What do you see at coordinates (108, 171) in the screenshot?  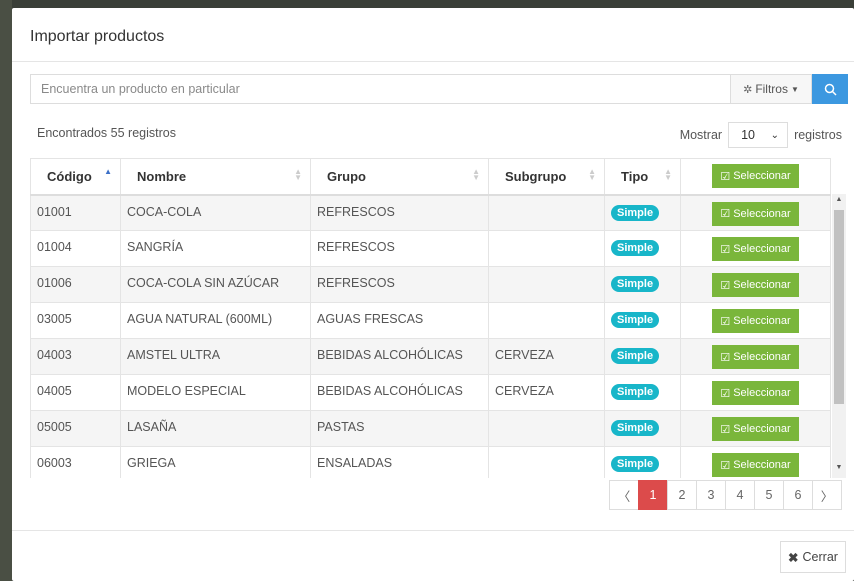 I see `sort-asc-icon: ▲` at bounding box center [108, 171].